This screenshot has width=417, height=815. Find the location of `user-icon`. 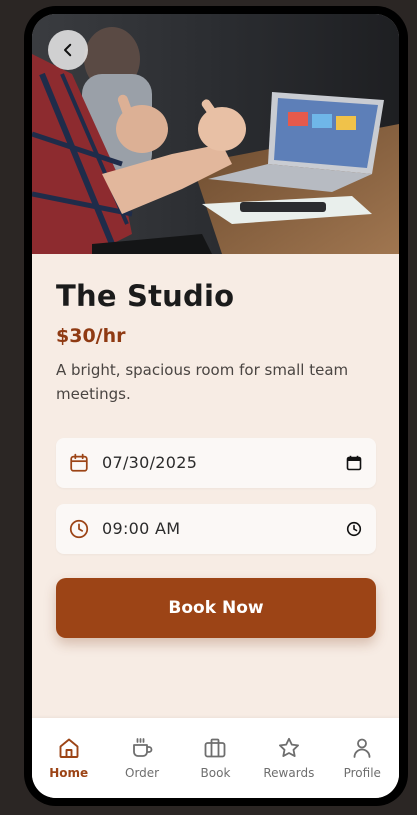

user-icon is located at coordinates (362, 748).